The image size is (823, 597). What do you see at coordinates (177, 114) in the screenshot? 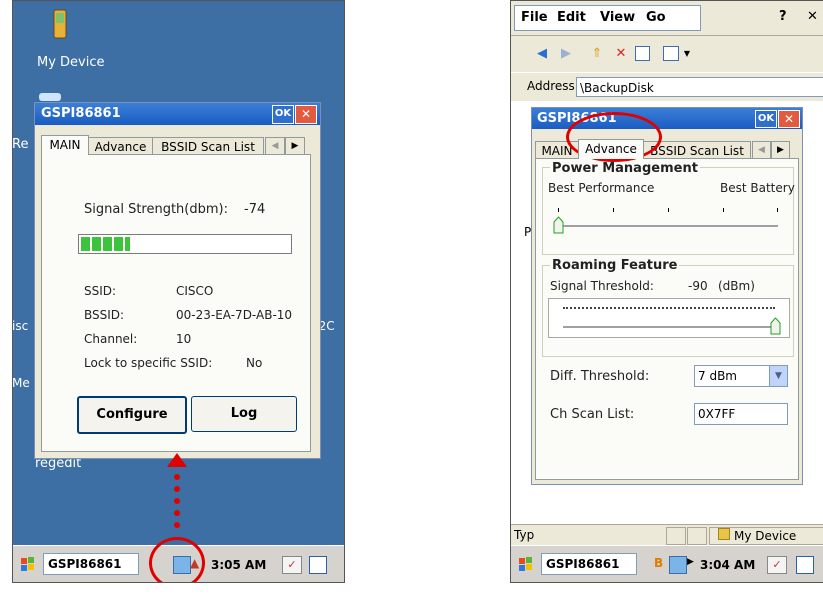
I see `dialog-titlebar: GSPI86861 OK ✕` at bounding box center [177, 114].